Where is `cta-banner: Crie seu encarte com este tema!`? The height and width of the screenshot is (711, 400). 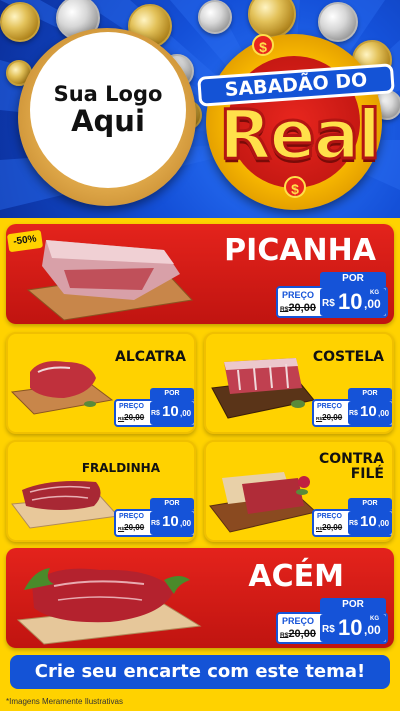
cta-banner: Crie seu encarte com este tema! is located at coordinates (200, 672).